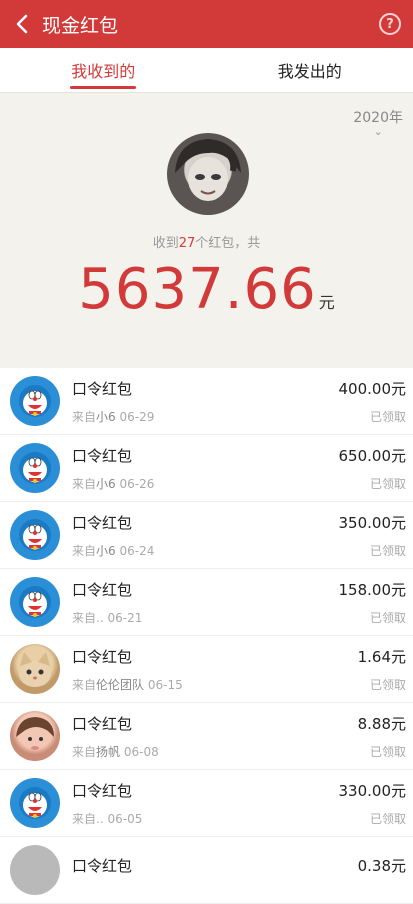 This screenshot has height=904, width=413. Describe the element at coordinates (206, 602) in the screenshot. I see `list-item: 口令红包来自.. 06-21158.00元已领取` at that location.